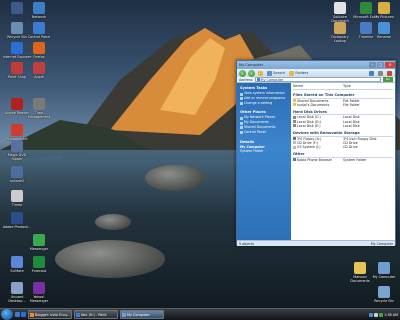 The height and width of the screenshot is (320, 400). I want to click on desktop-icon: My Pictures, so click(384, 10).